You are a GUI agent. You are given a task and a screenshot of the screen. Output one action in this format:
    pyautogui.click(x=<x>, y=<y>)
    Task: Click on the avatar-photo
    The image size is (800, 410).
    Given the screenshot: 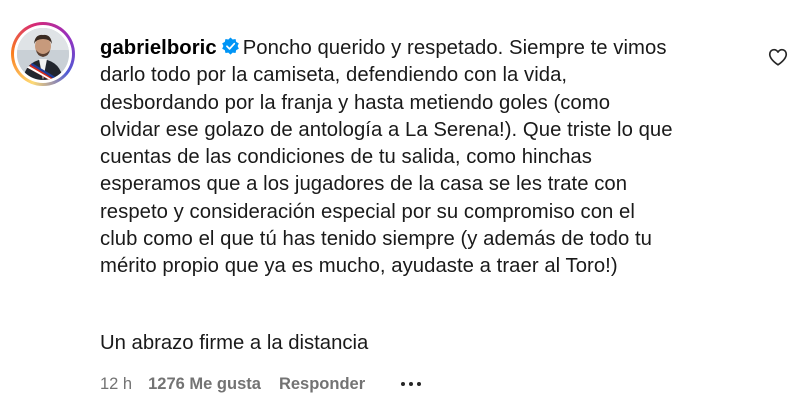 What is the action you would take?
    pyautogui.click(x=43, y=54)
    